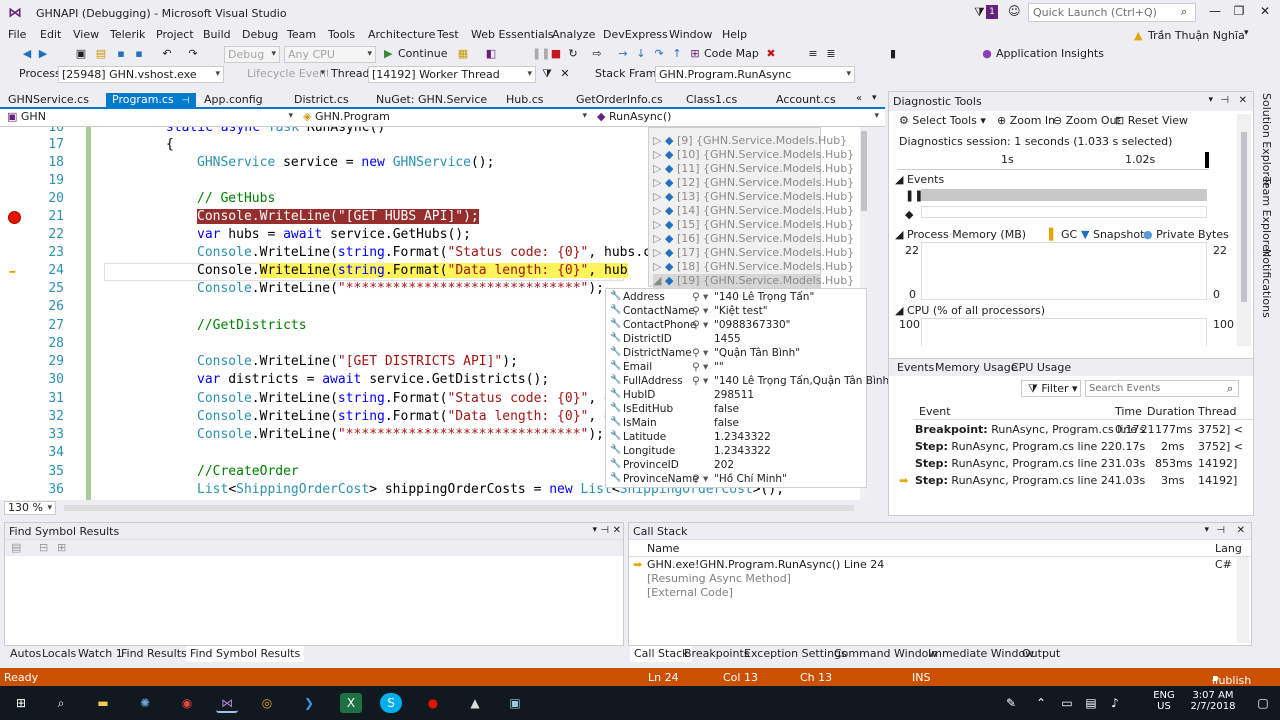 The height and width of the screenshot is (720, 1280). I want to click on menu-test: Test, so click(448, 34).